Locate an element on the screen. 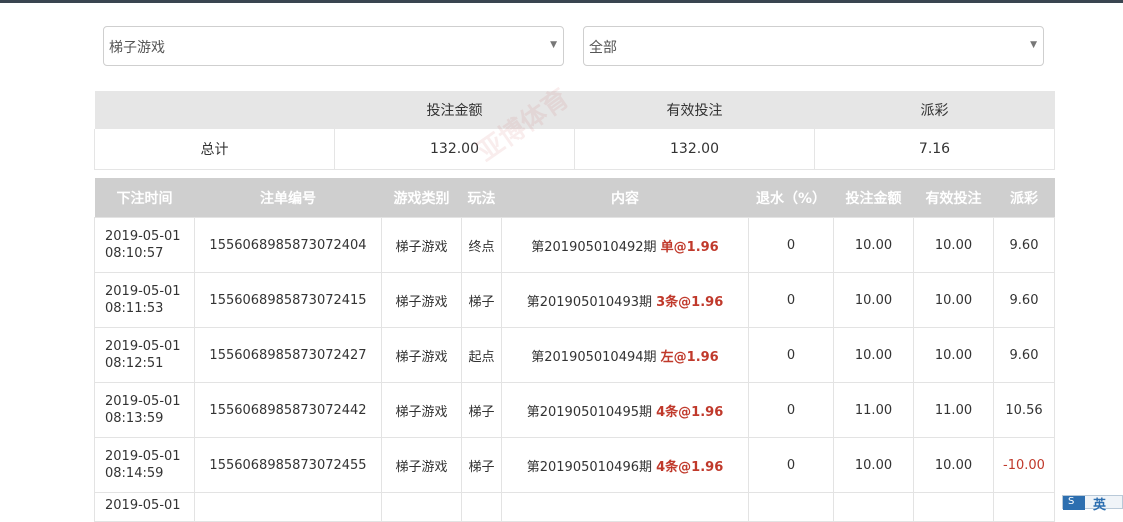  period-text: 第201905010493期 is located at coordinates (589, 302).